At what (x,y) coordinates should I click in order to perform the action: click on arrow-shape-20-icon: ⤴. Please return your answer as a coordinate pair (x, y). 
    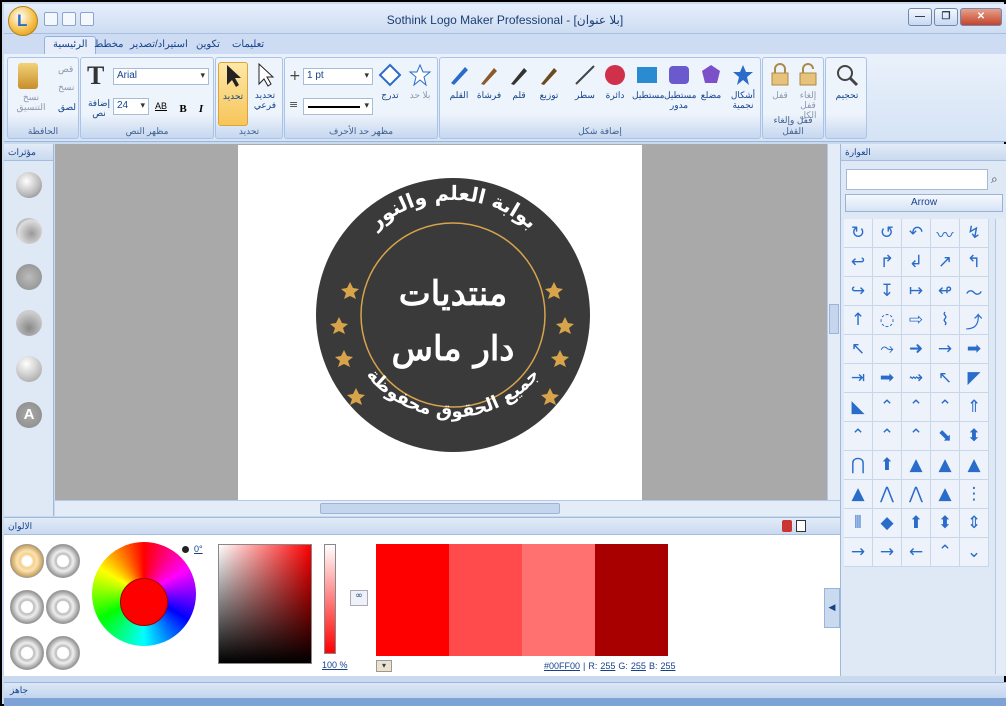
    Looking at the image, I should click on (974, 320).